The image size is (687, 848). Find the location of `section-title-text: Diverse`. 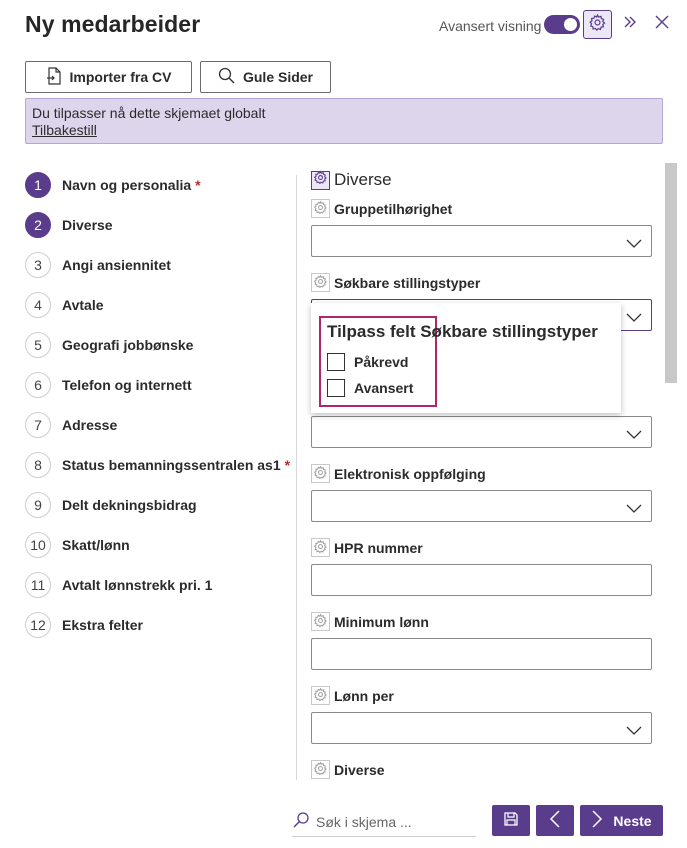

section-title-text: Diverse is located at coordinates (363, 179).